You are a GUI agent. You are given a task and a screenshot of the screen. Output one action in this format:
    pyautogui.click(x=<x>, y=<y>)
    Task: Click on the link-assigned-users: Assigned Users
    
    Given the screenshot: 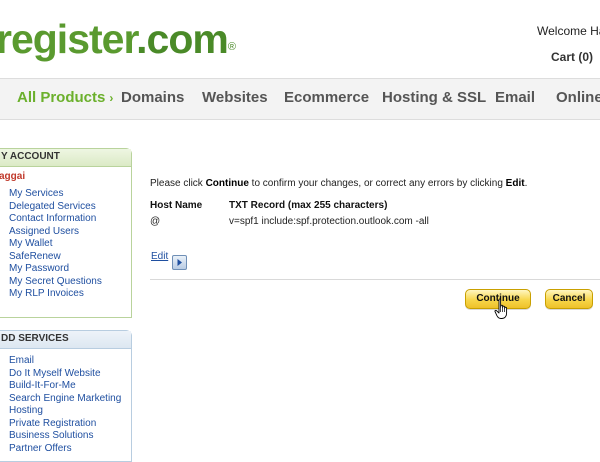 What is the action you would take?
    pyautogui.click(x=70, y=232)
    